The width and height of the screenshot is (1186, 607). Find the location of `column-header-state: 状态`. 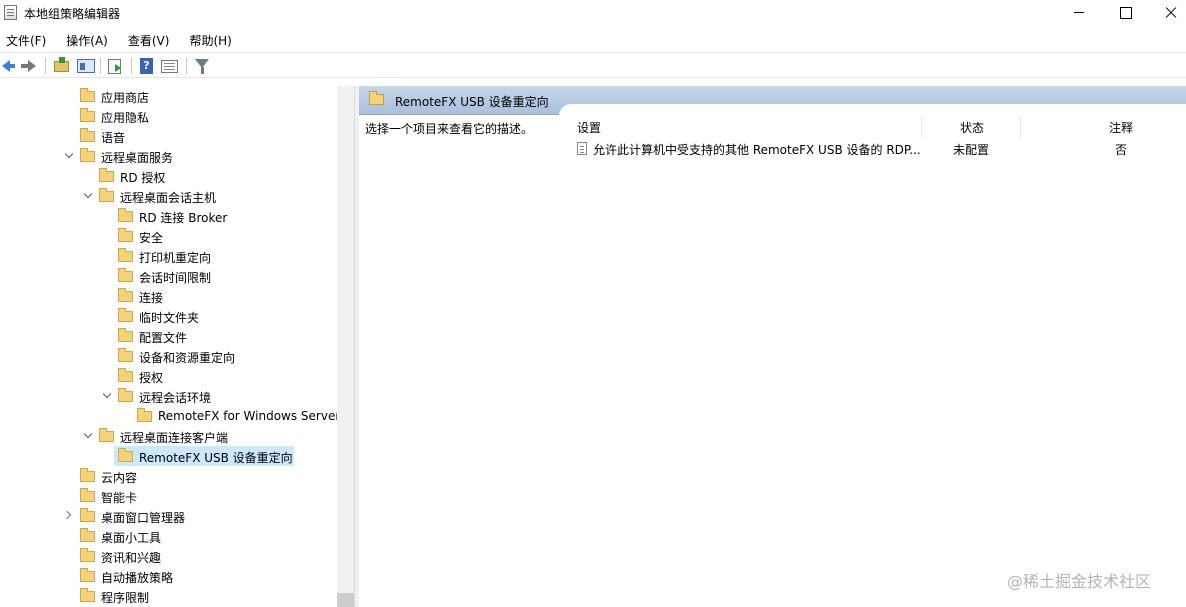

column-header-state: 状态 is located at coordinates (972, 127).